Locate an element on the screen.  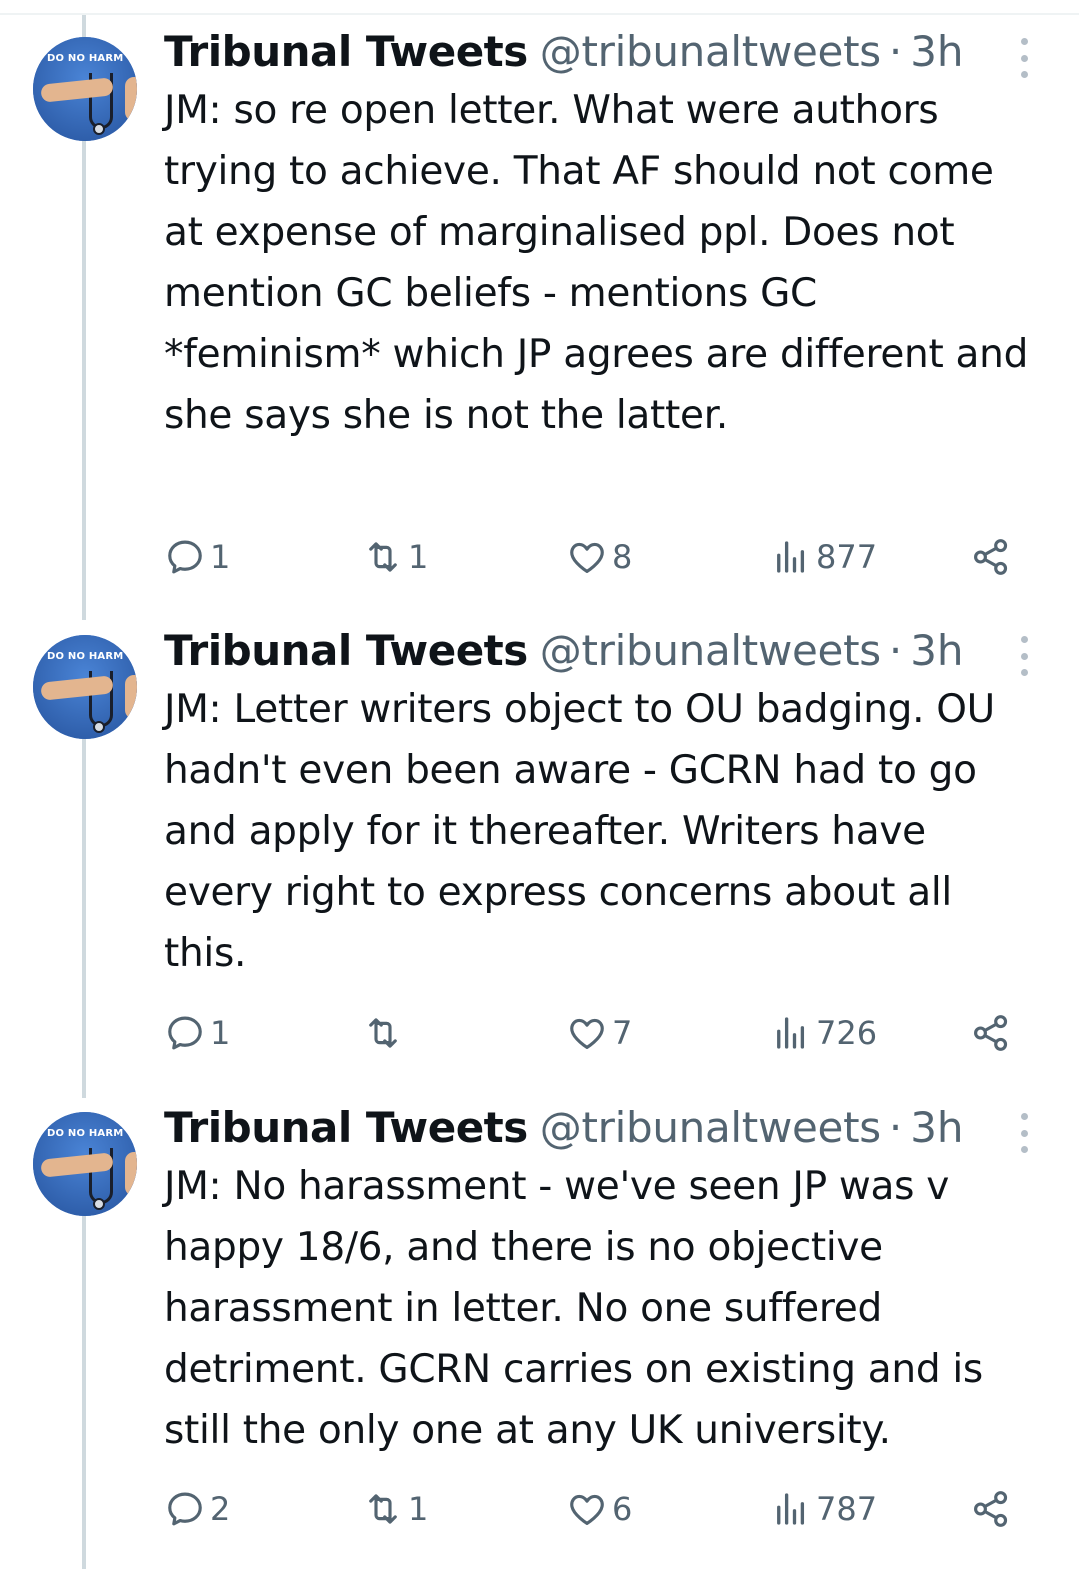
retweet-button is located at coordinates (385, 1033).